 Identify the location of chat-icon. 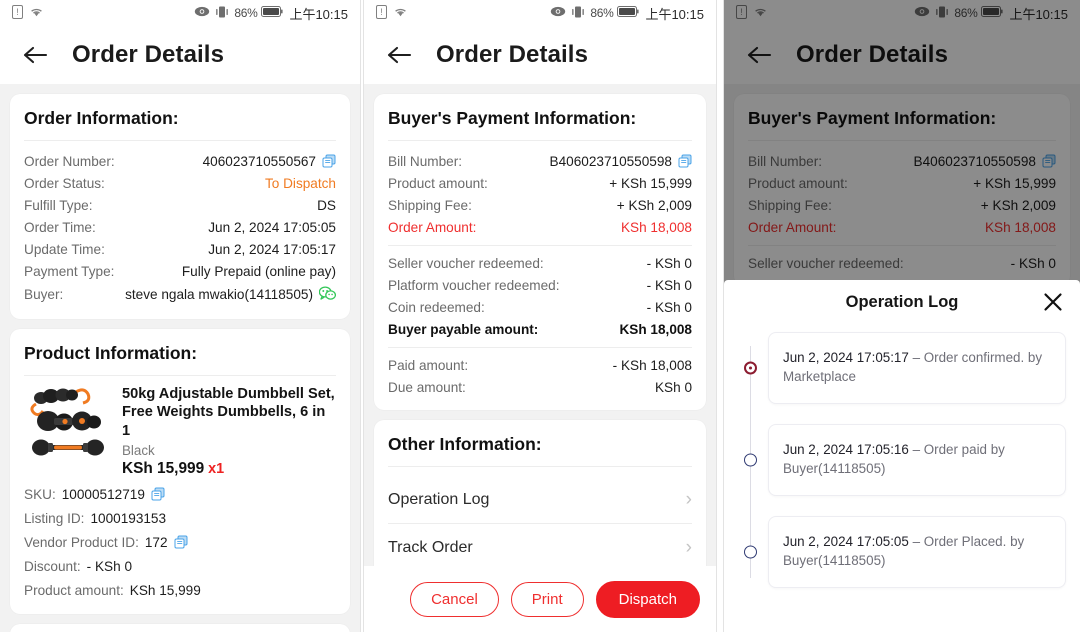
(327, 294).